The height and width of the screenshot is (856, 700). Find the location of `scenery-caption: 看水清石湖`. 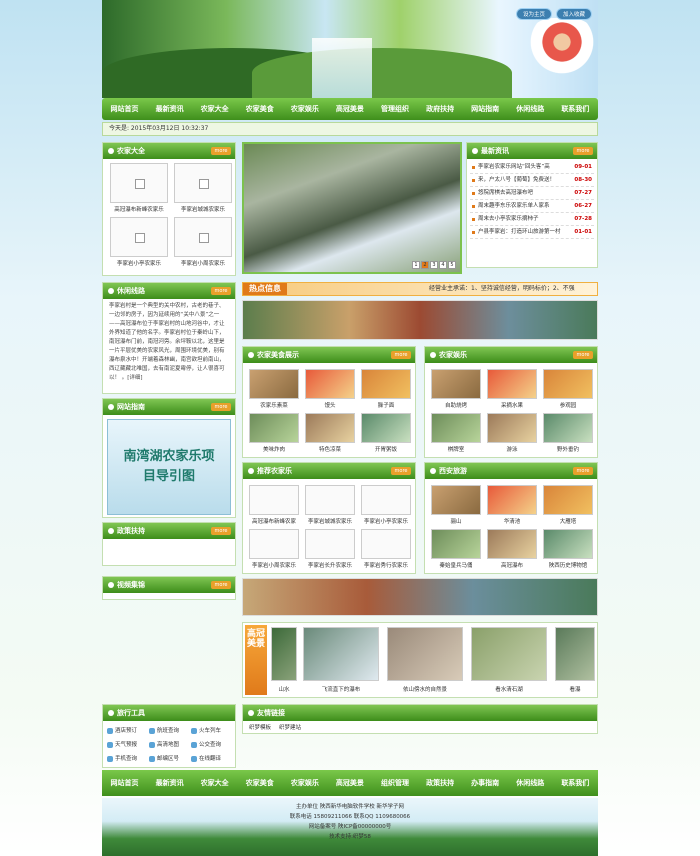

scenery-caption: 看水清石湖 is located at coordinates (509, 689).